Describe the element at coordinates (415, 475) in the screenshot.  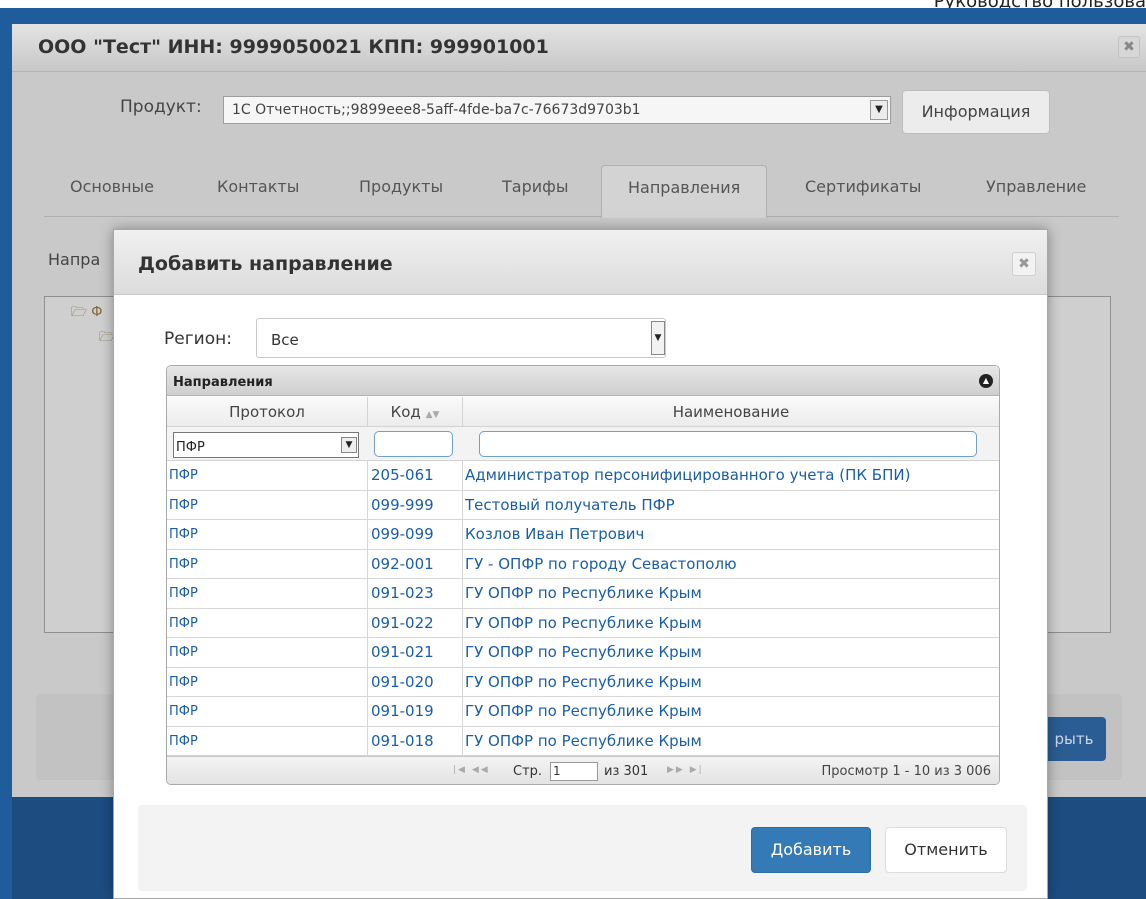
I see `cell-code: 205-061` at that location.